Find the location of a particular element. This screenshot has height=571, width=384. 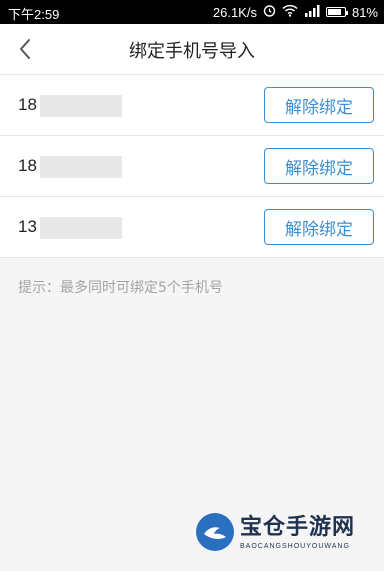

watermark: 宝仓手游网 BAOCANGSHOUYOUWANG is located at coordinates (286, 539).